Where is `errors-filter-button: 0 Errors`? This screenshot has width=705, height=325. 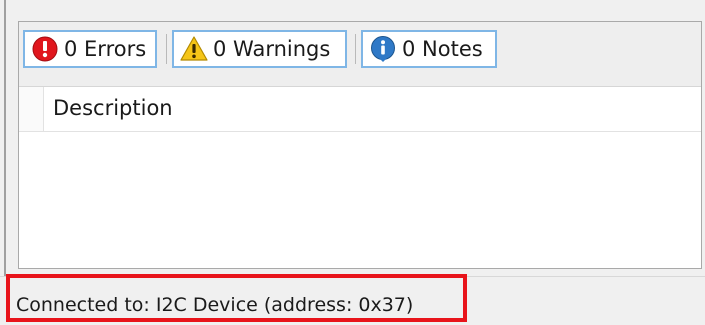 errors-filter-button: 0 Errors is located at coordinates (90, 49).